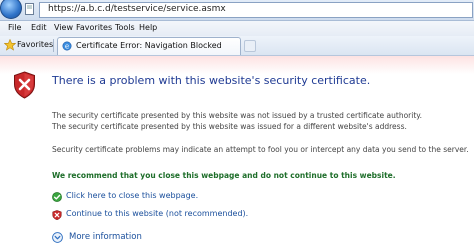 The width and height of the screenshot is (474, 248). What do you see at coordinates (39, 27) in the screenshot?
I see `menu-edit: Edit` at bounding box center [39, 27].